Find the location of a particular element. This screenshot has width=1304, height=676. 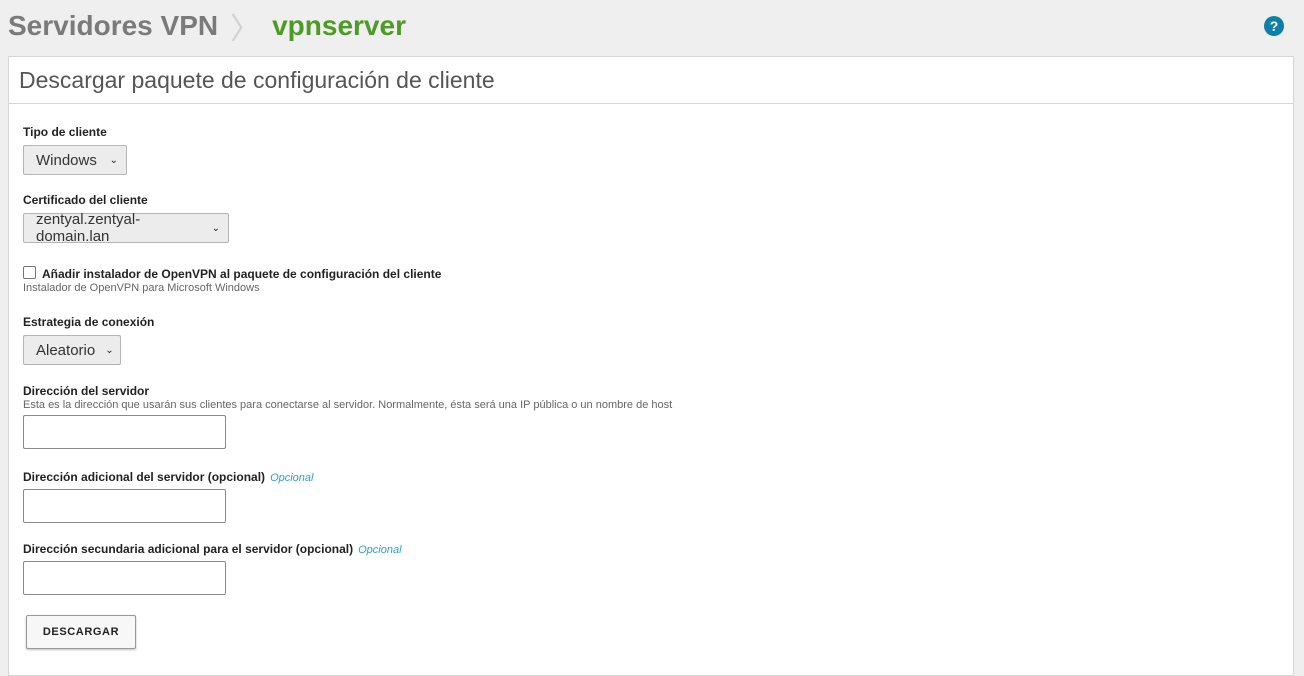

installer-checkbox is located at coordinates (29, 272).